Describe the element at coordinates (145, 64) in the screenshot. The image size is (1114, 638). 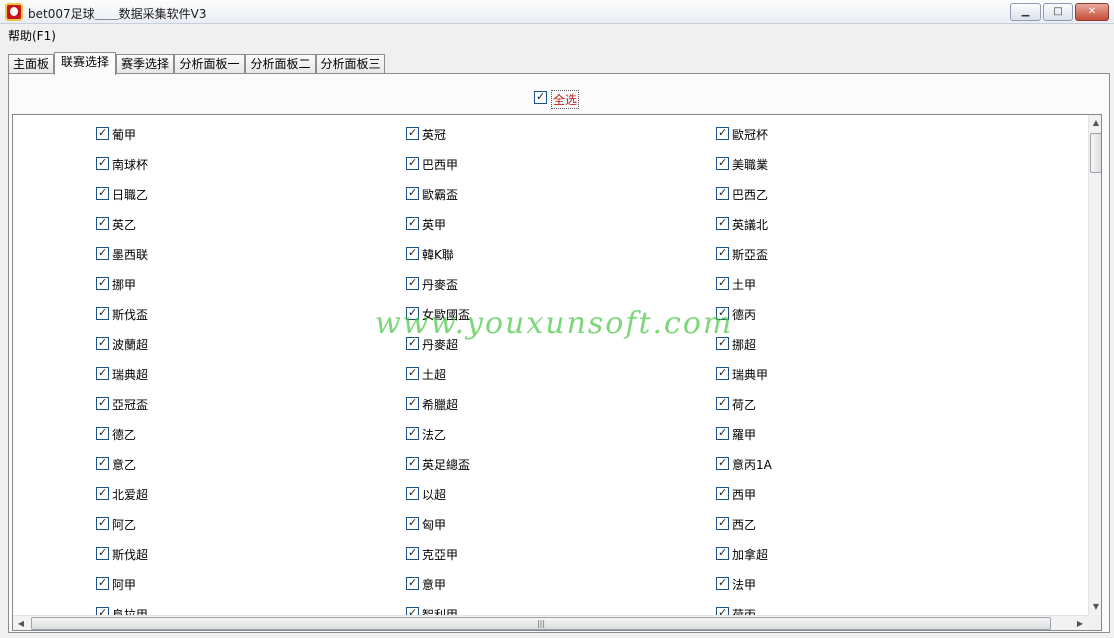
I see `tab-season-select: 赛季选择` at that location.